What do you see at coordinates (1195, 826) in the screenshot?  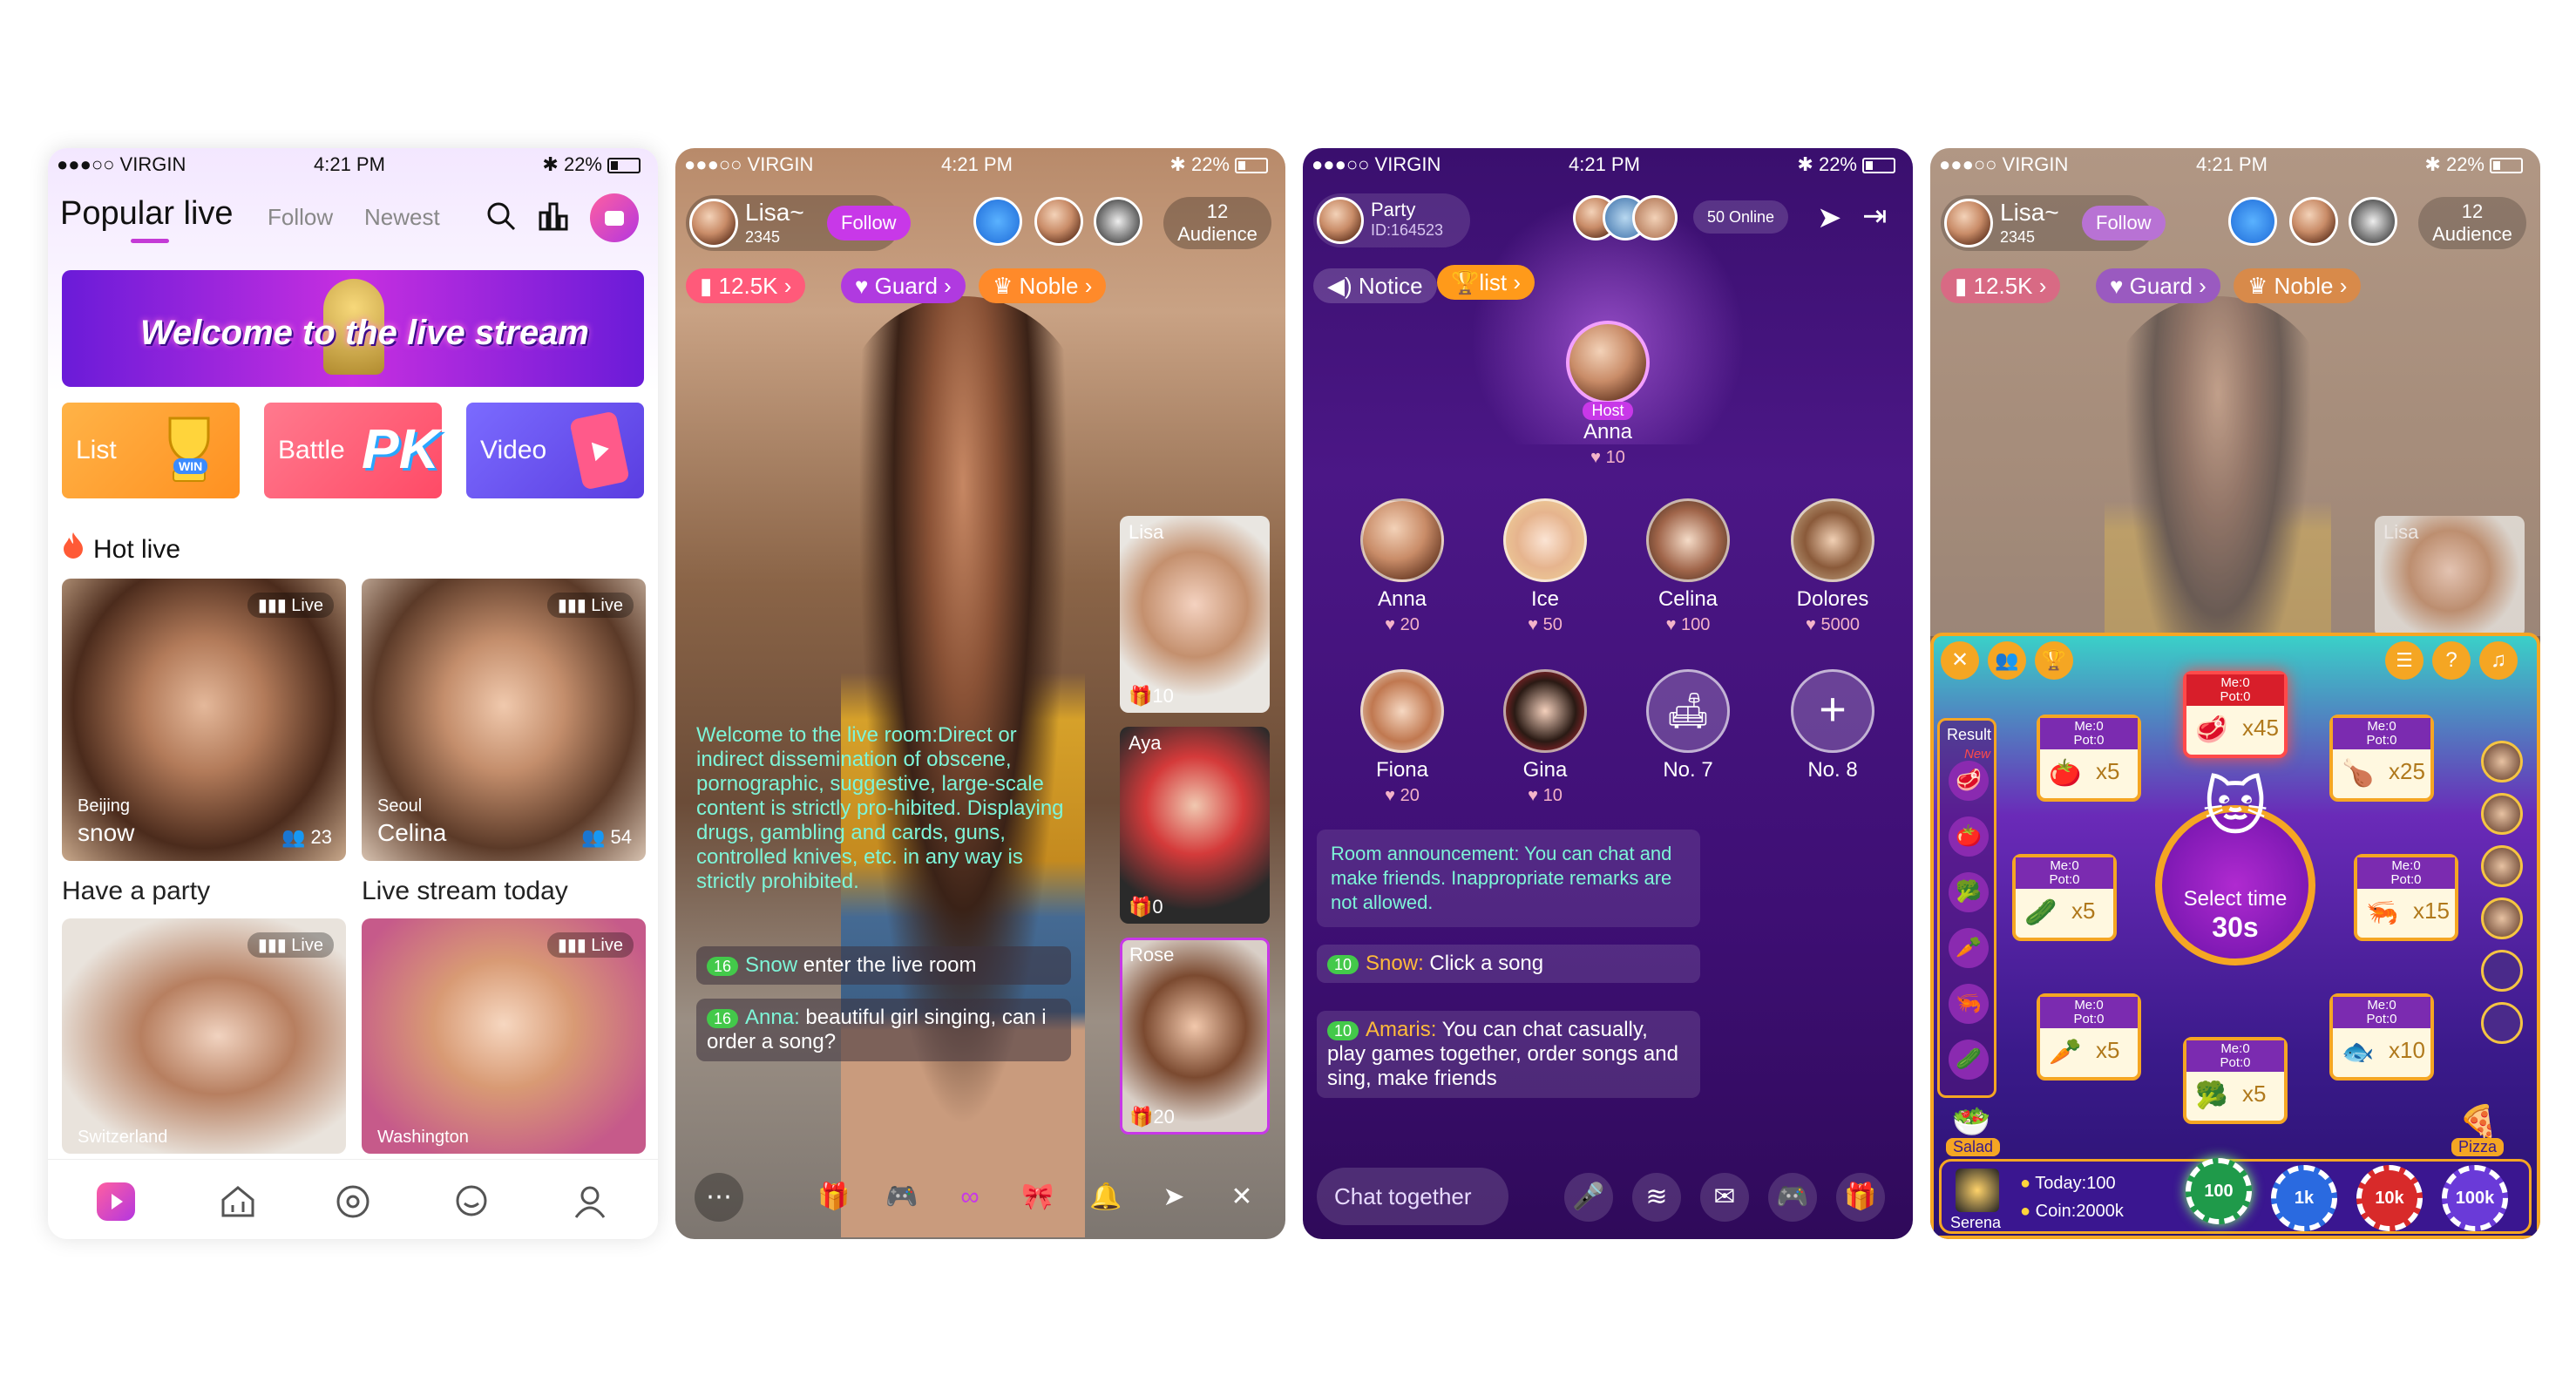 I see `side-stream: Aya 🎁0` at bounding box center [1195, 826].